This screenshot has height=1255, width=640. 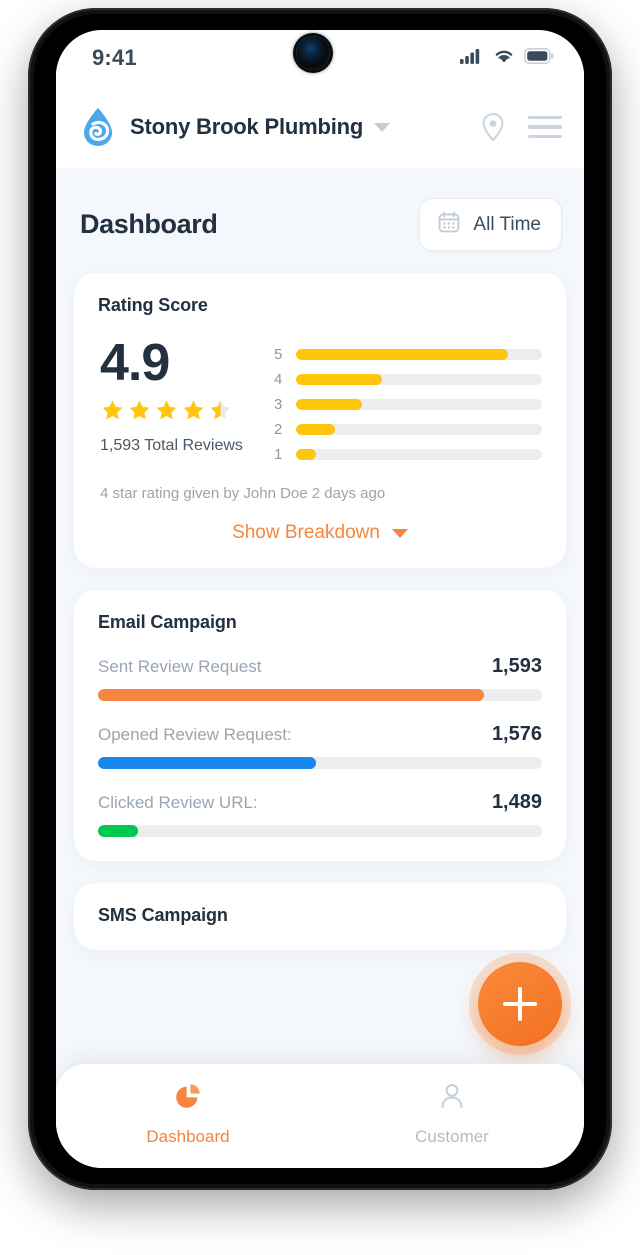 I want to click on location-pin-icon, so click(x=493, y=127).